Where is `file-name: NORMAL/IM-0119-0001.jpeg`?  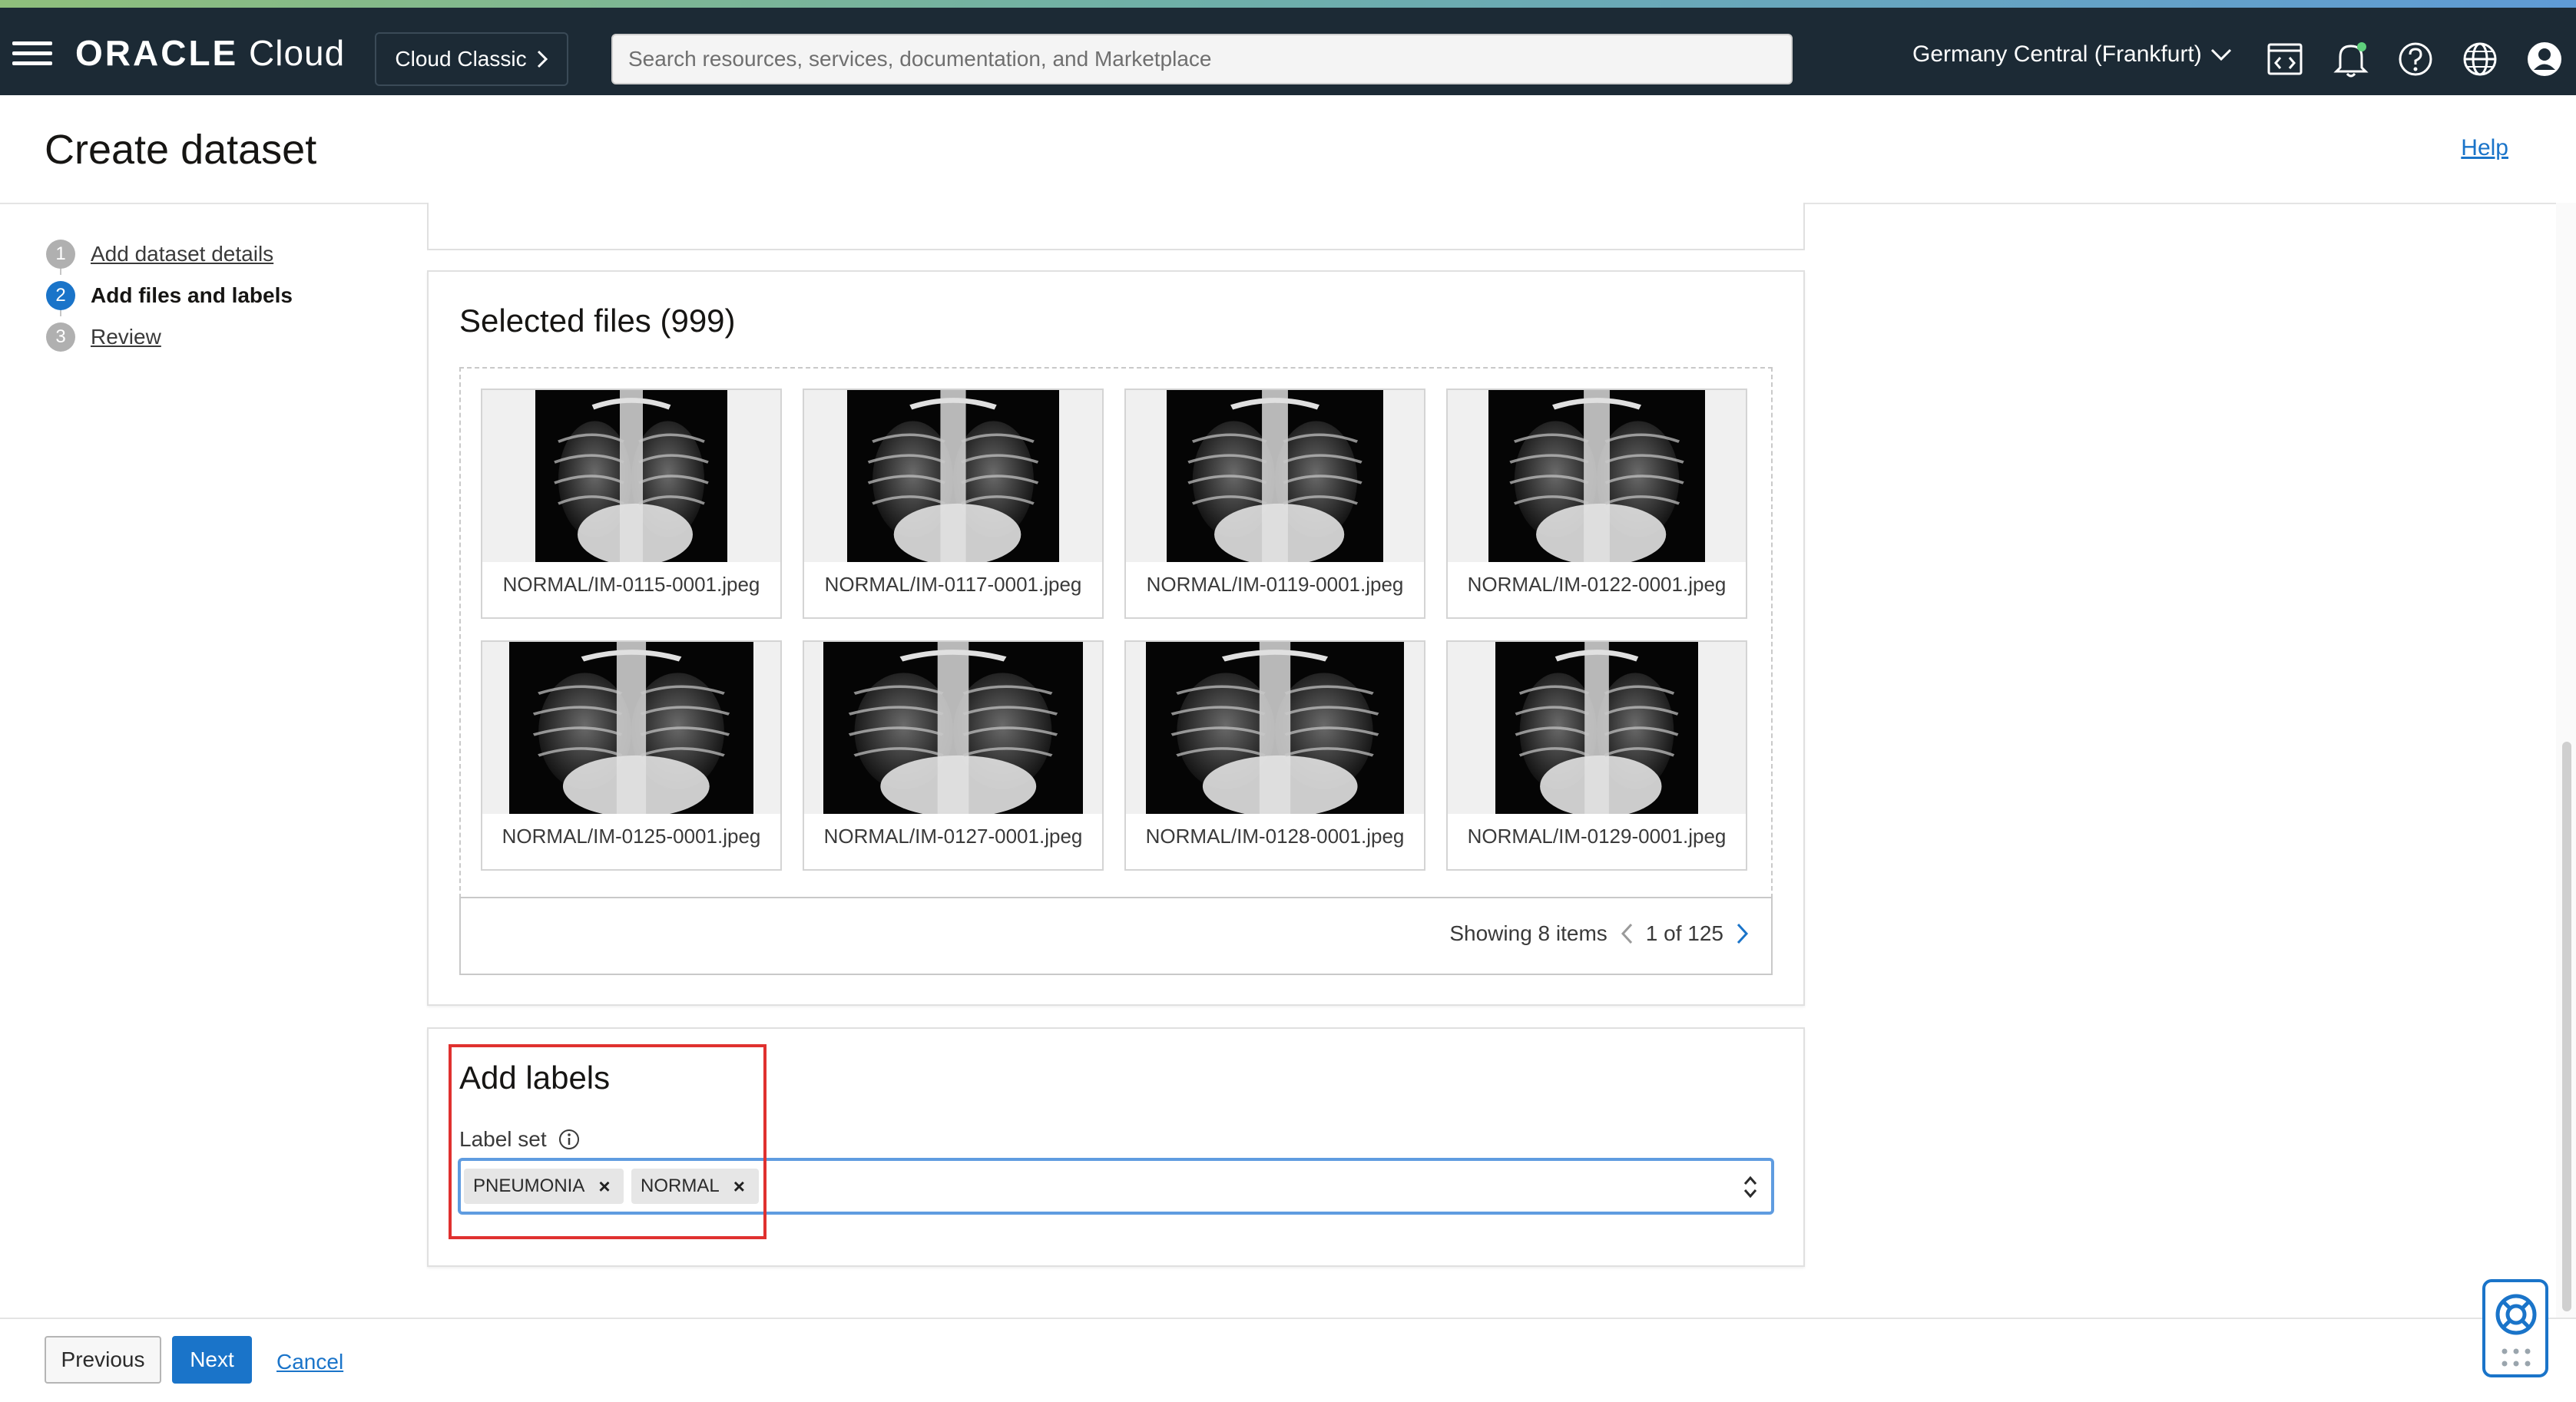
file-name: NORMAL/IM-0119-0001.jpeg is located at coordinates (1275, 585).